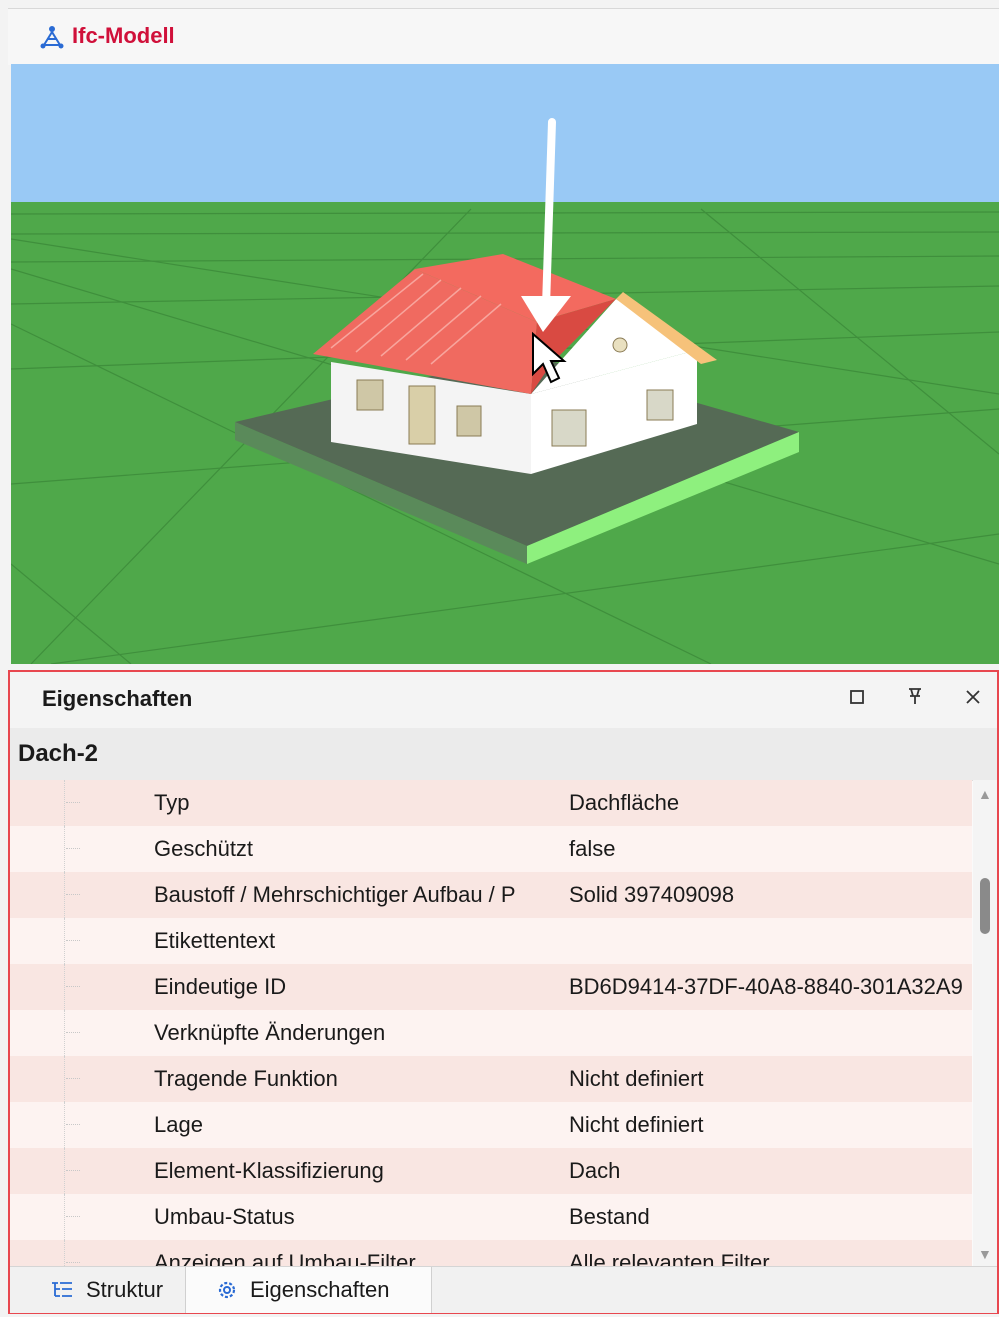 This screenshot has height=1317, width=999. Describe the element at coordinates (491, 1217) in the screenshot. I see `property-row: Umbau-Status Bestand` at that location.